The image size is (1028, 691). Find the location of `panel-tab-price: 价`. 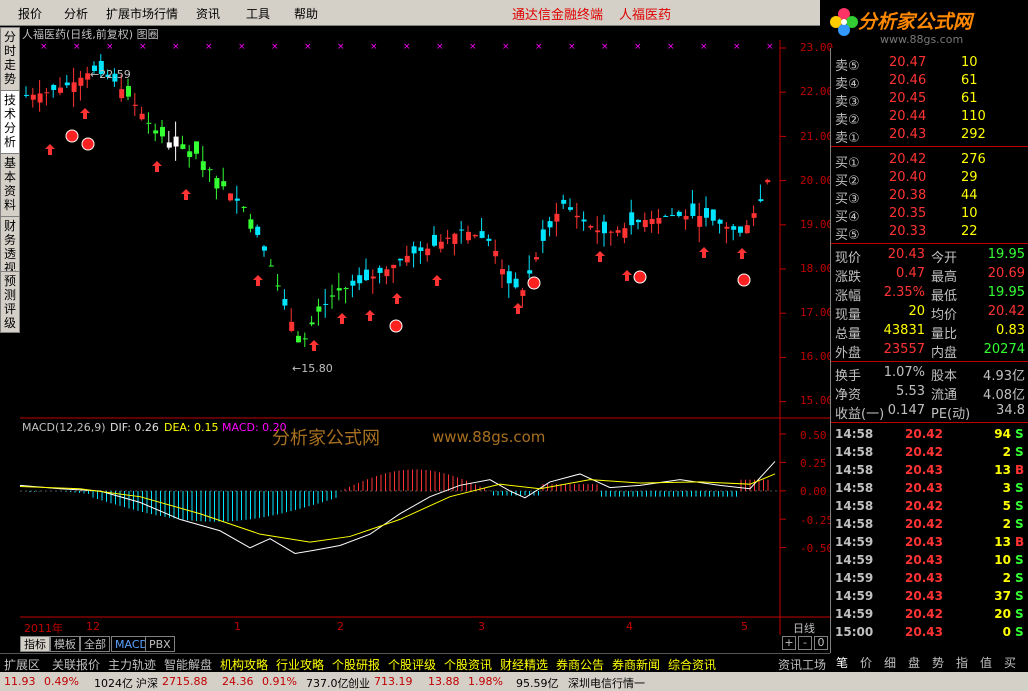

panel-tab-price: 价 is located at coordinates (866, 662).